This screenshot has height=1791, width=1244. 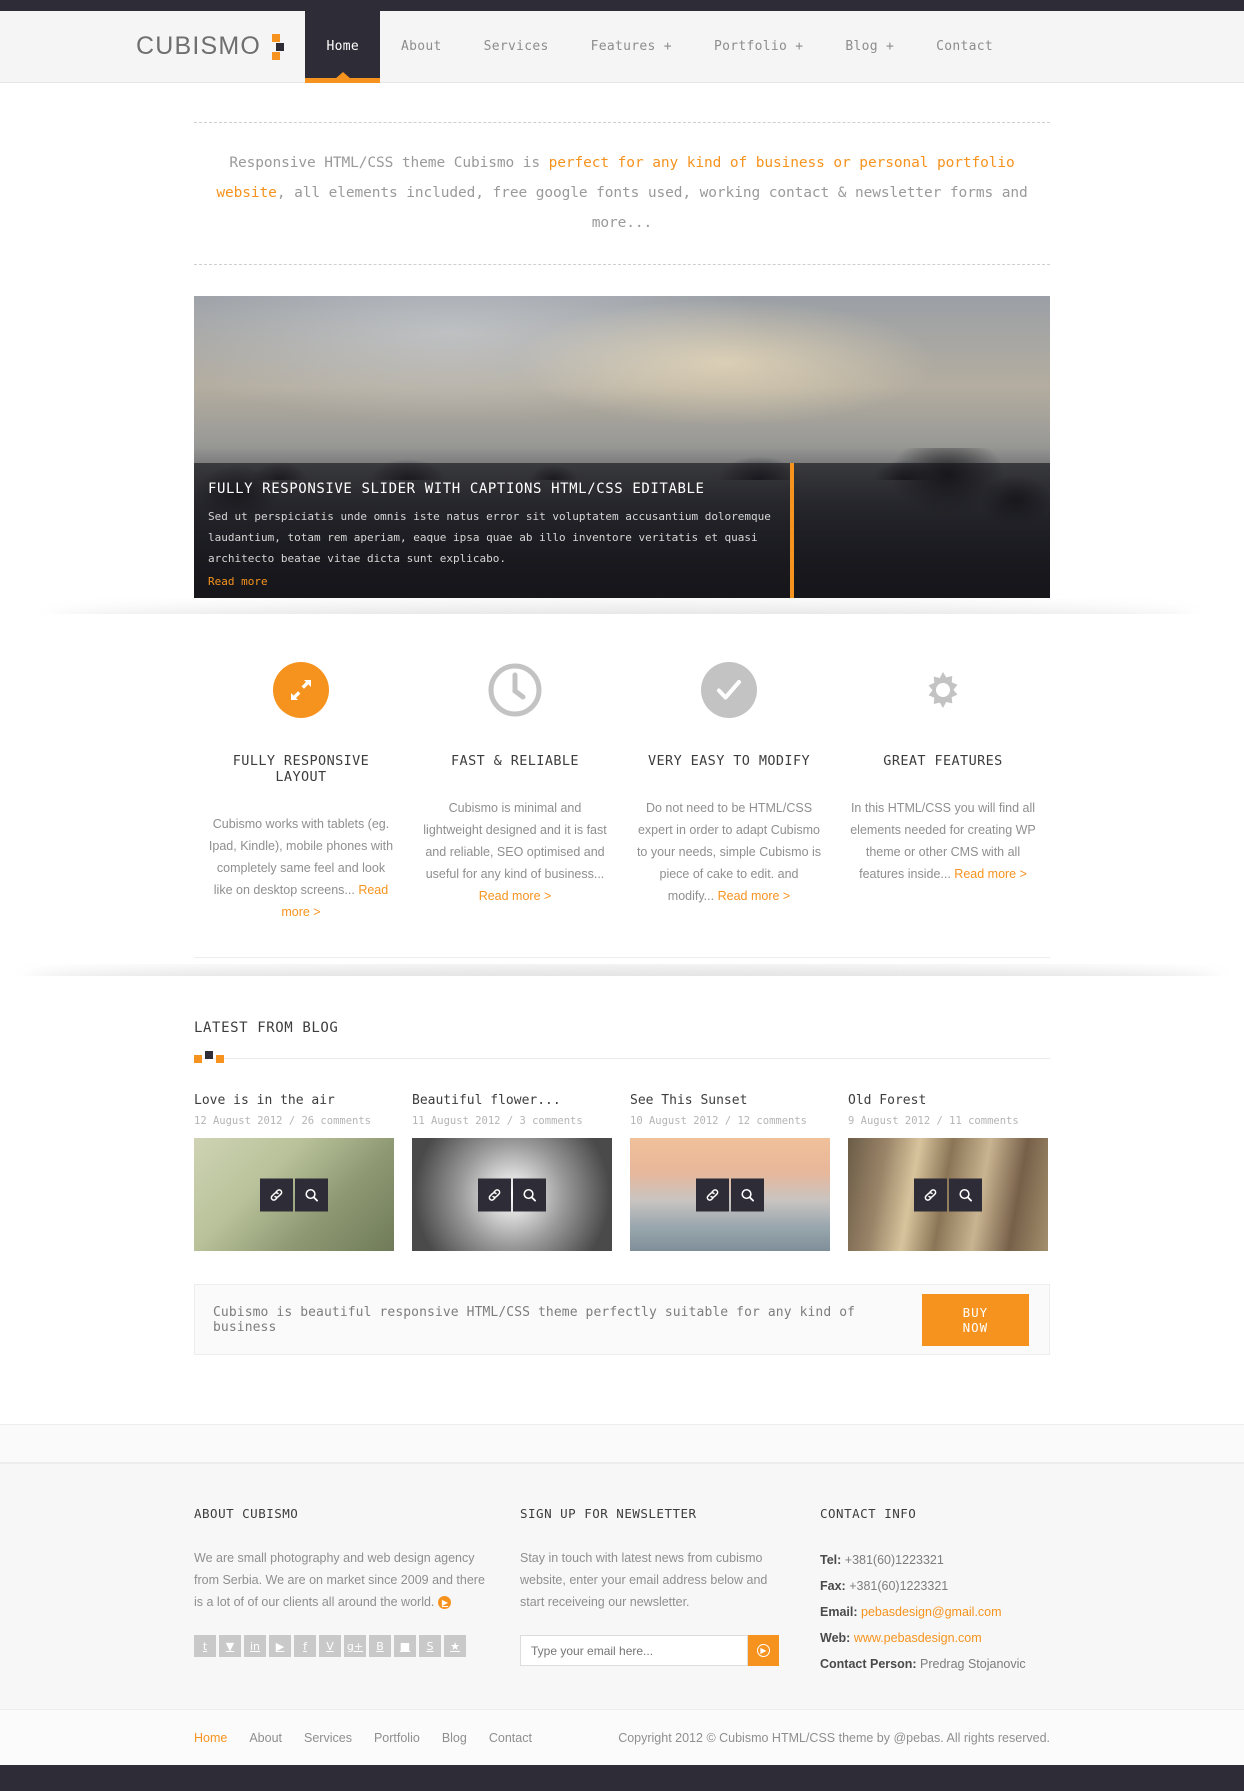 I want to click on nav-item-portfolio: Portfolio +, so click(x=758, y=46).